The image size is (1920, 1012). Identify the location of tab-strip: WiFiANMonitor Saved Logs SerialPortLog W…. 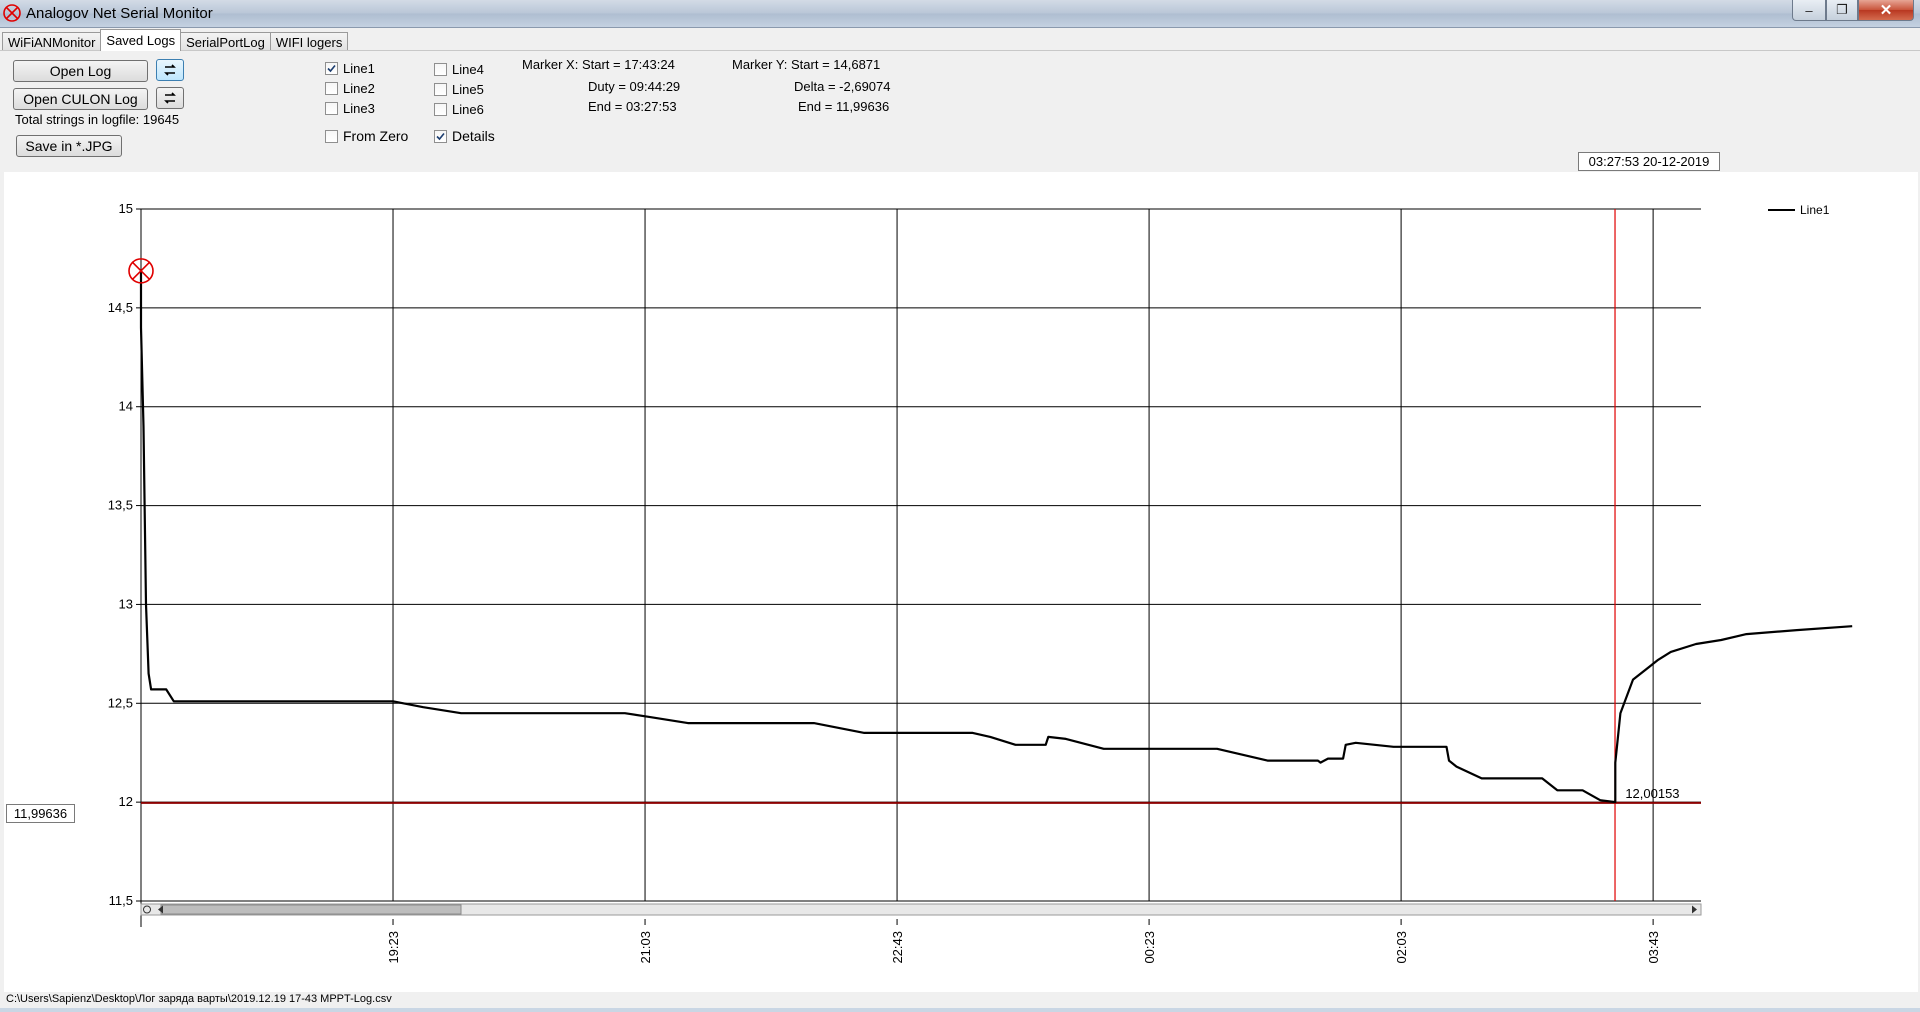
(175, 40).